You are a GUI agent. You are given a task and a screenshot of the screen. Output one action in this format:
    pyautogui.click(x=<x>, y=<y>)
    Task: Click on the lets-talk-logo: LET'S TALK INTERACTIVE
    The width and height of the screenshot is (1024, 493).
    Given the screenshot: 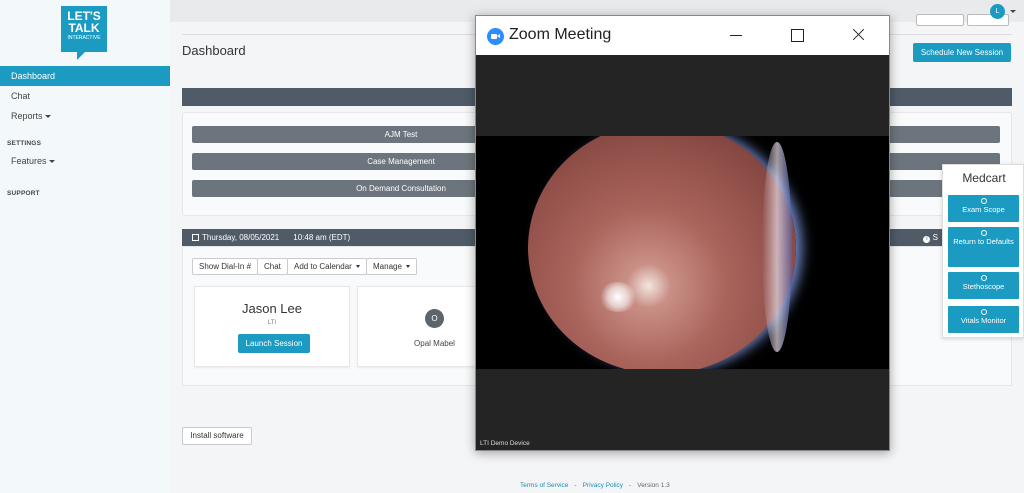 What is the action you would take?
    pyautogui.click(x=84, y=33)
    